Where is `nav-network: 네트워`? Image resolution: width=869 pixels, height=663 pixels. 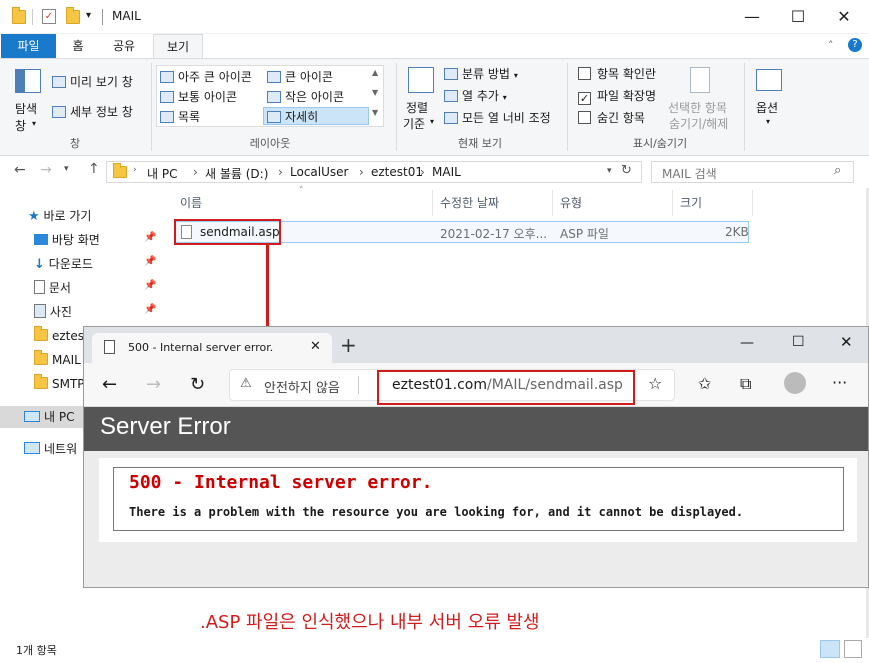 nav-network: 네트워 is located at coordinates (50, 449).